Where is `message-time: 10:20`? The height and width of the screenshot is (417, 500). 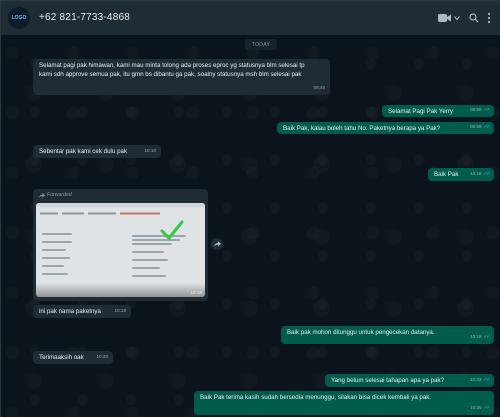
message-time: 10:20 is located at coordinates (102, 357).